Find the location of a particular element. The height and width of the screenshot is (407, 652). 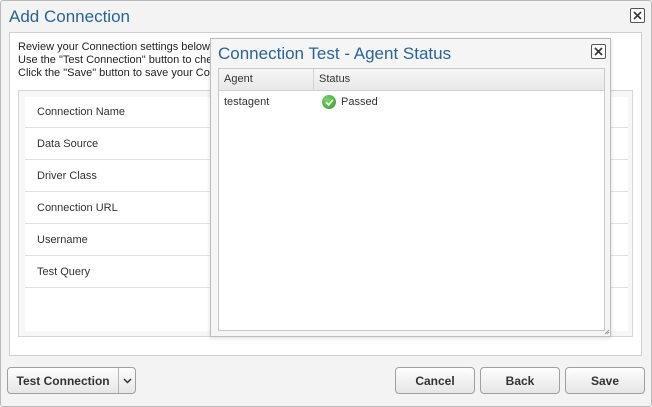

cancel-button: Cancel is located at coordinates (435, 380).